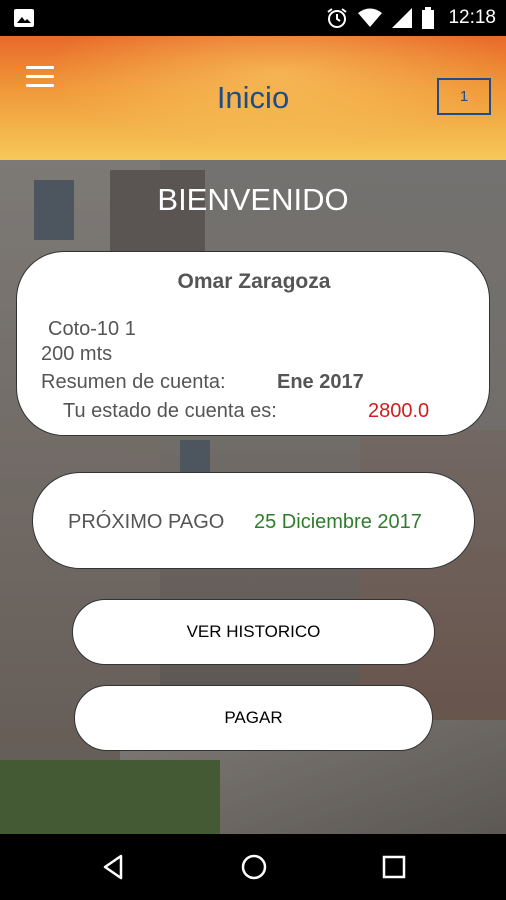 This screenshot has height=900, width=506. Describe the element at coordinates (253, 718) in the screenshot. I see `pay-button: PAGAR` at that location.